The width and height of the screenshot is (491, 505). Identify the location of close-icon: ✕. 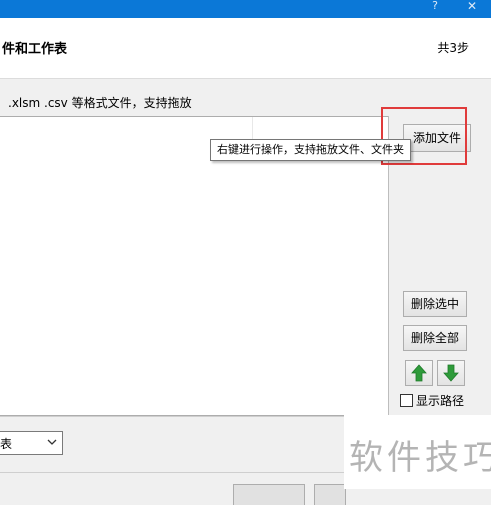
(472, 7).